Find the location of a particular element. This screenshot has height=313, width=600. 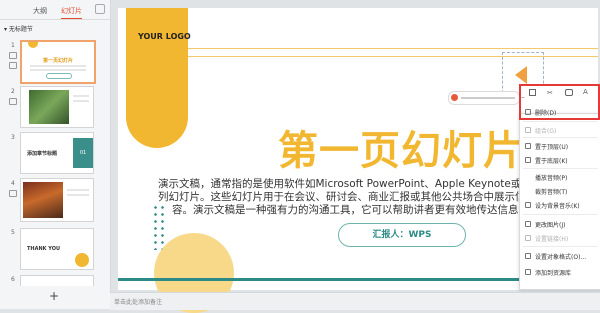

bring-front-icon is located at coordinates (528, 146).